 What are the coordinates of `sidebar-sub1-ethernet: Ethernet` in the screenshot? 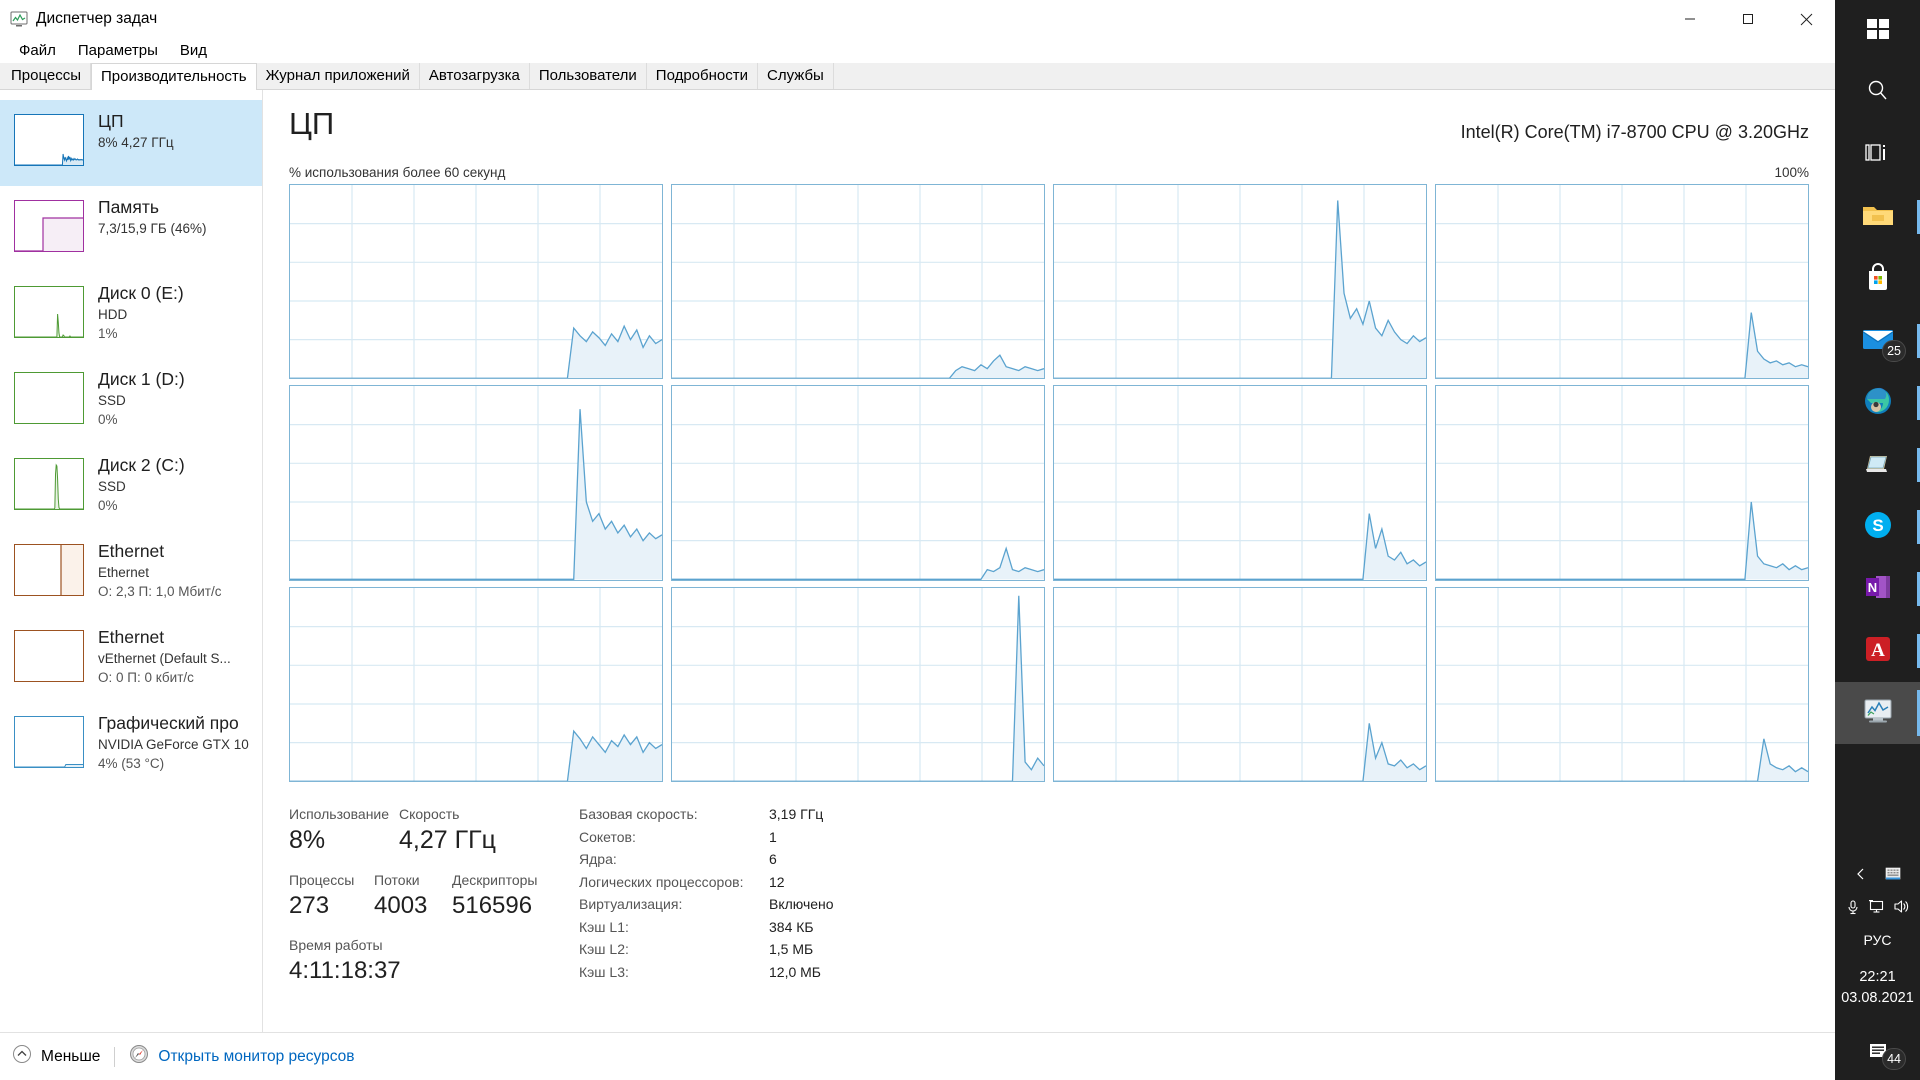 It's located at (124, 572).